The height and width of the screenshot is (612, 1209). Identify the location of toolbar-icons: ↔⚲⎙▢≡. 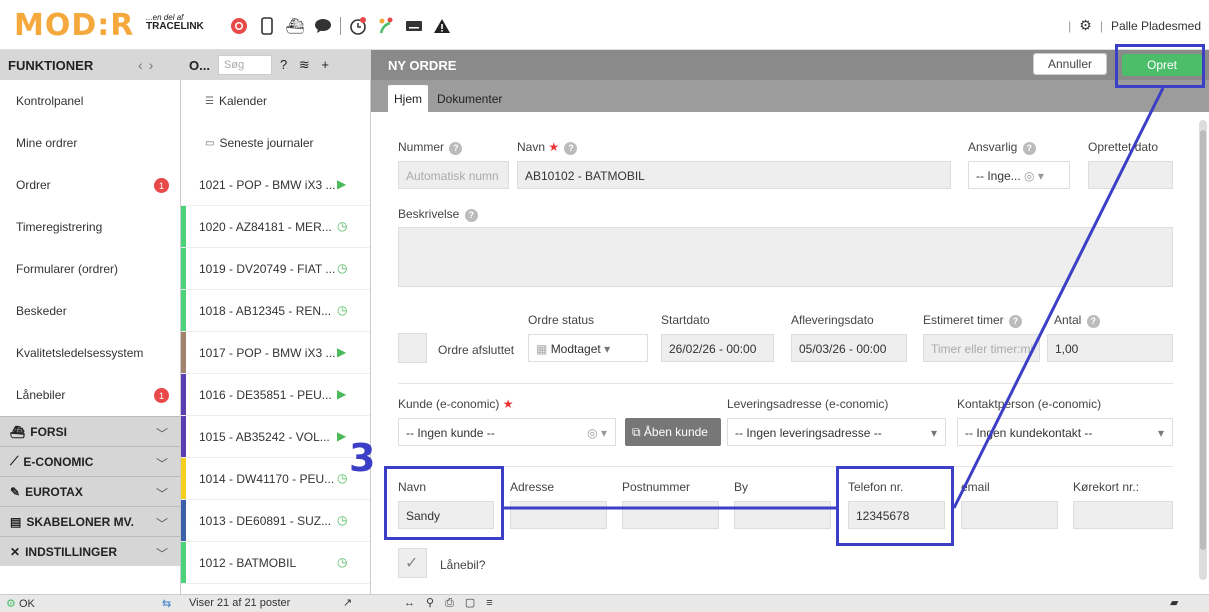
(454, 603).